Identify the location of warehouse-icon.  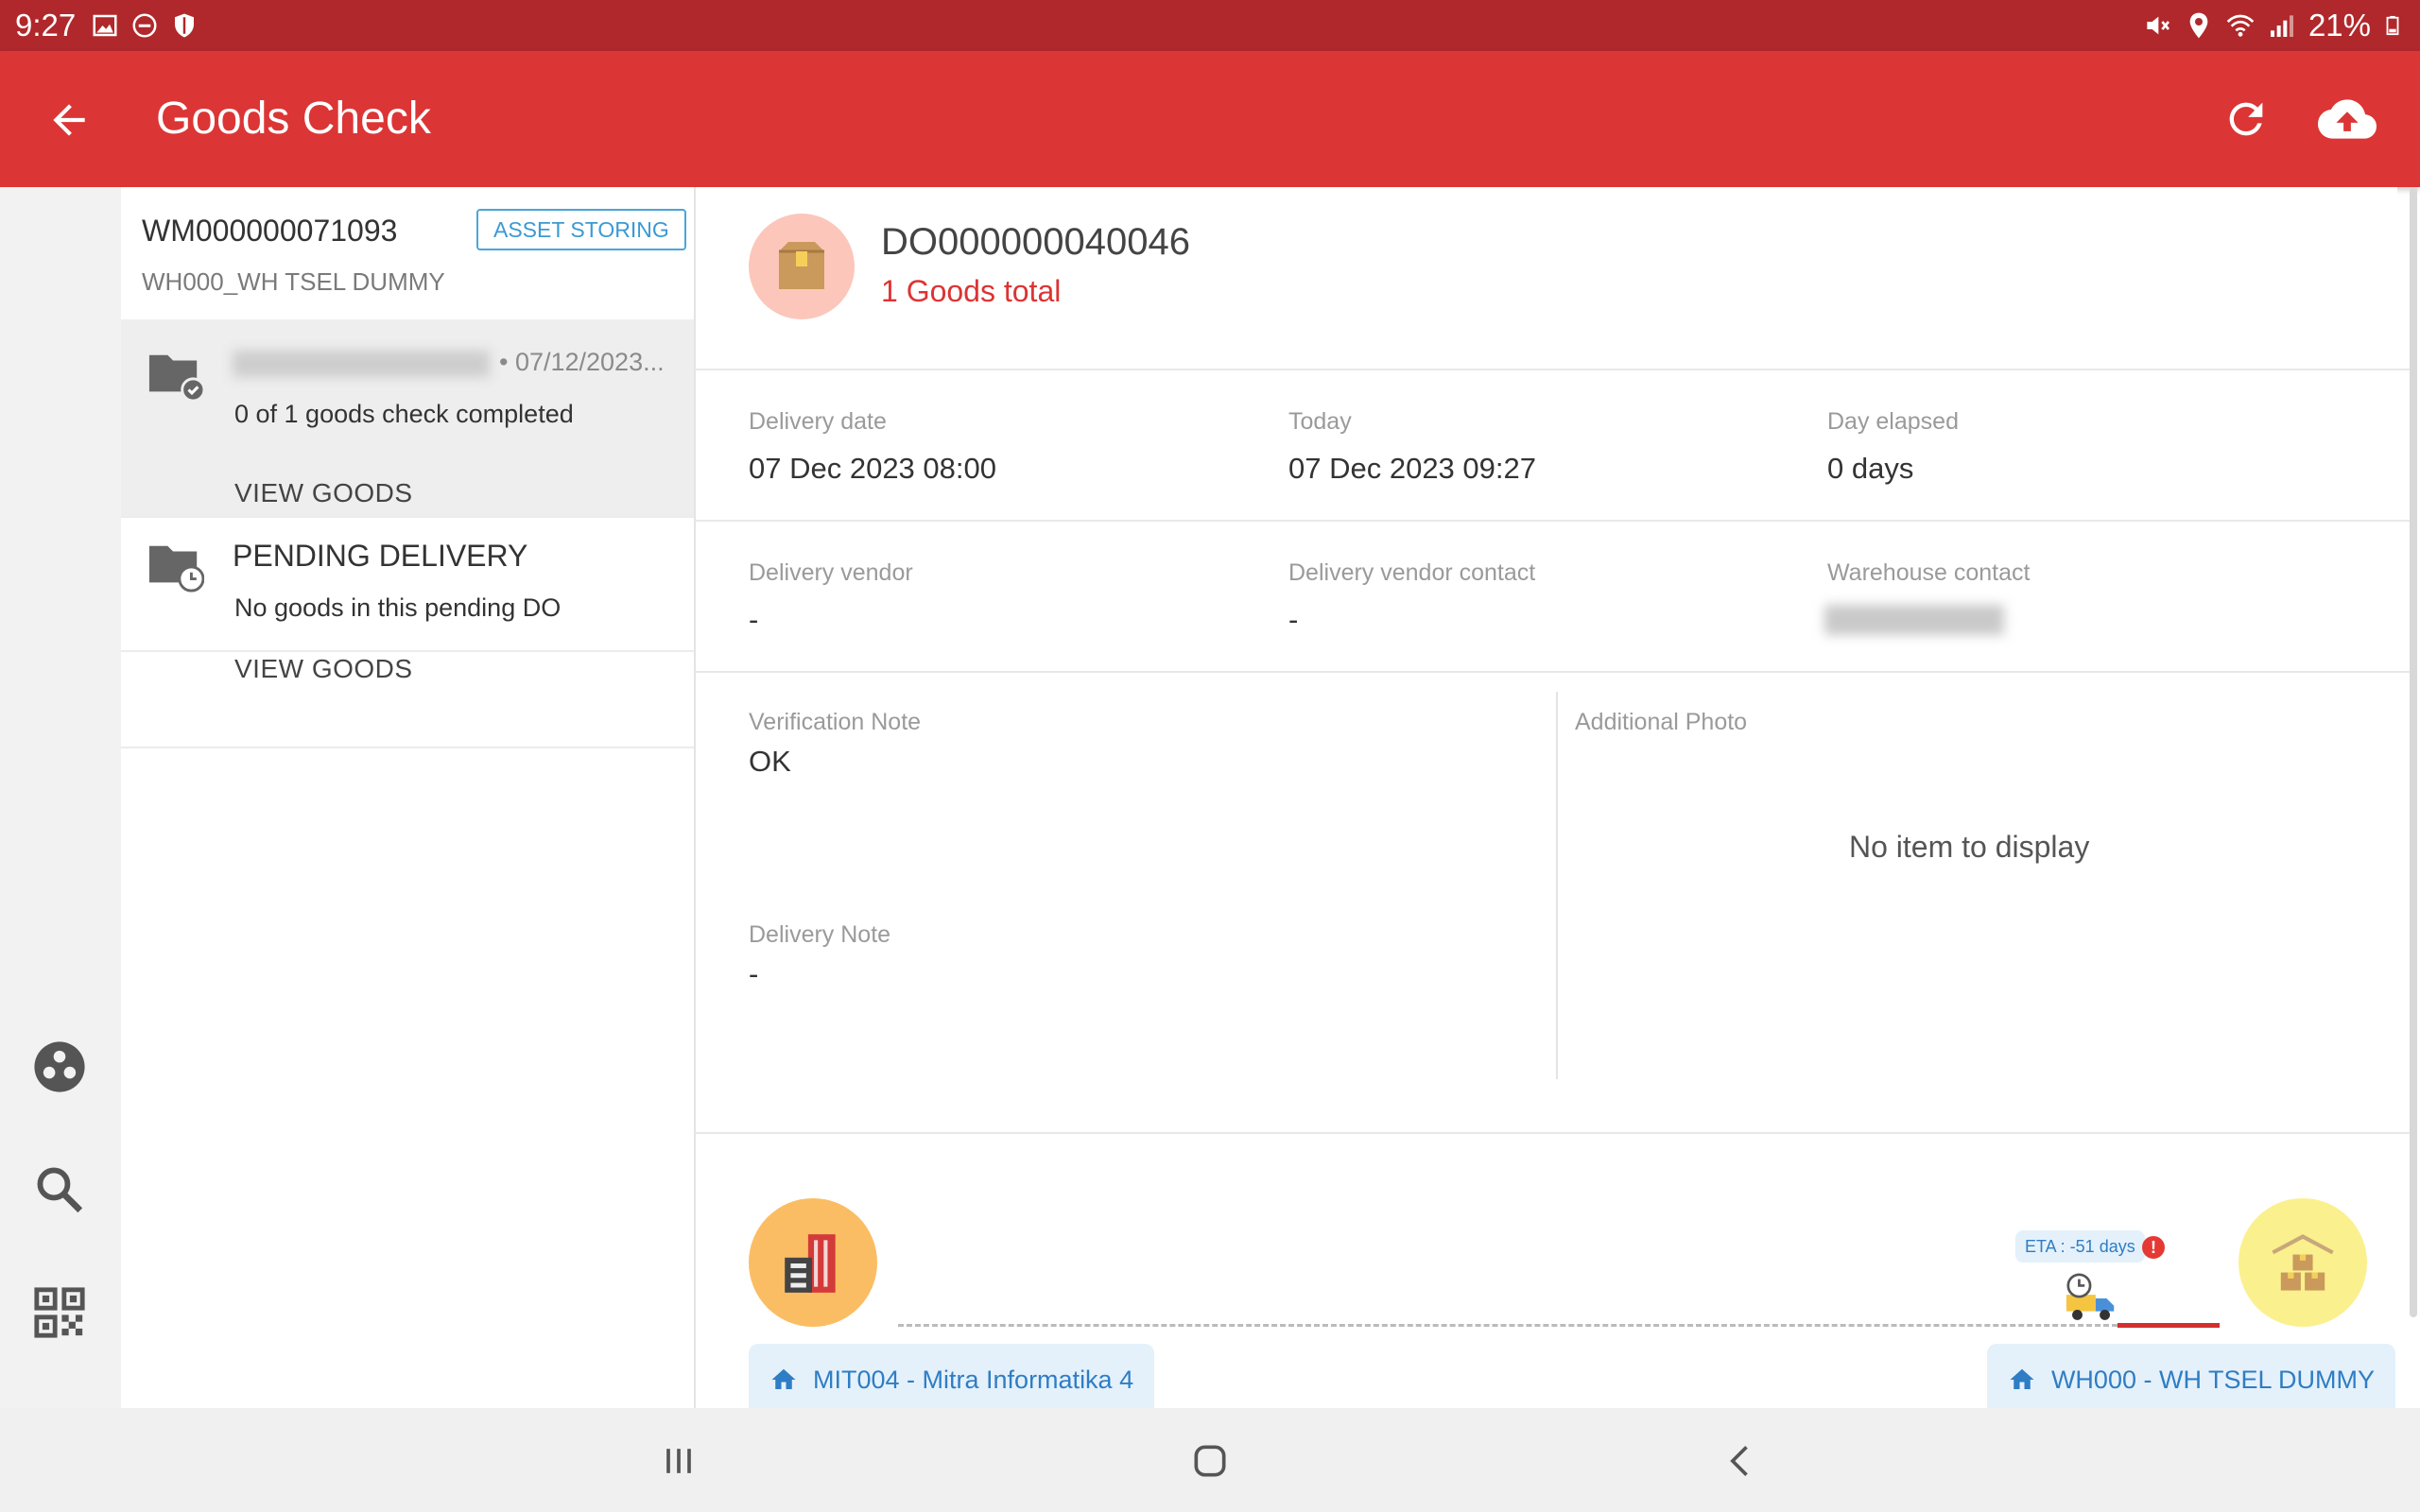
(2303, 1262).